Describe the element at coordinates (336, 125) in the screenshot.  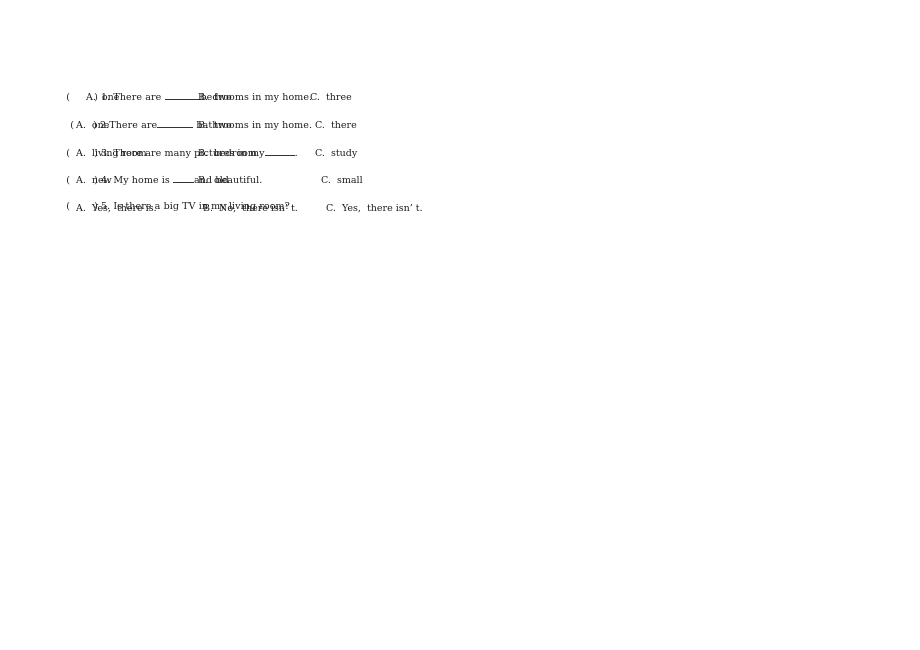
I see `option-c: C. there` at that location.